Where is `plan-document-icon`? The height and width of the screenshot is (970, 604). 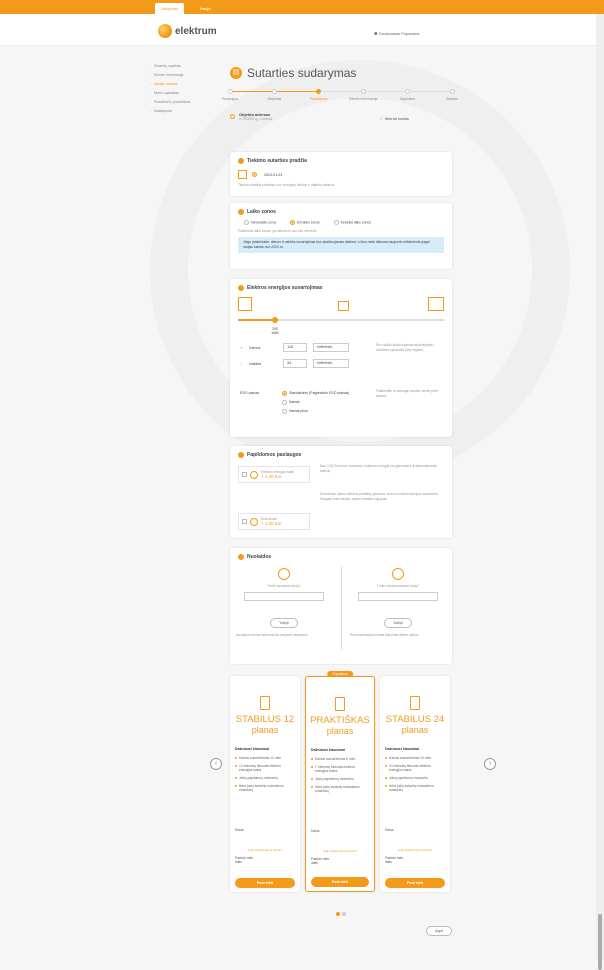
plan-document-icon is located at coordinates (415, 703).